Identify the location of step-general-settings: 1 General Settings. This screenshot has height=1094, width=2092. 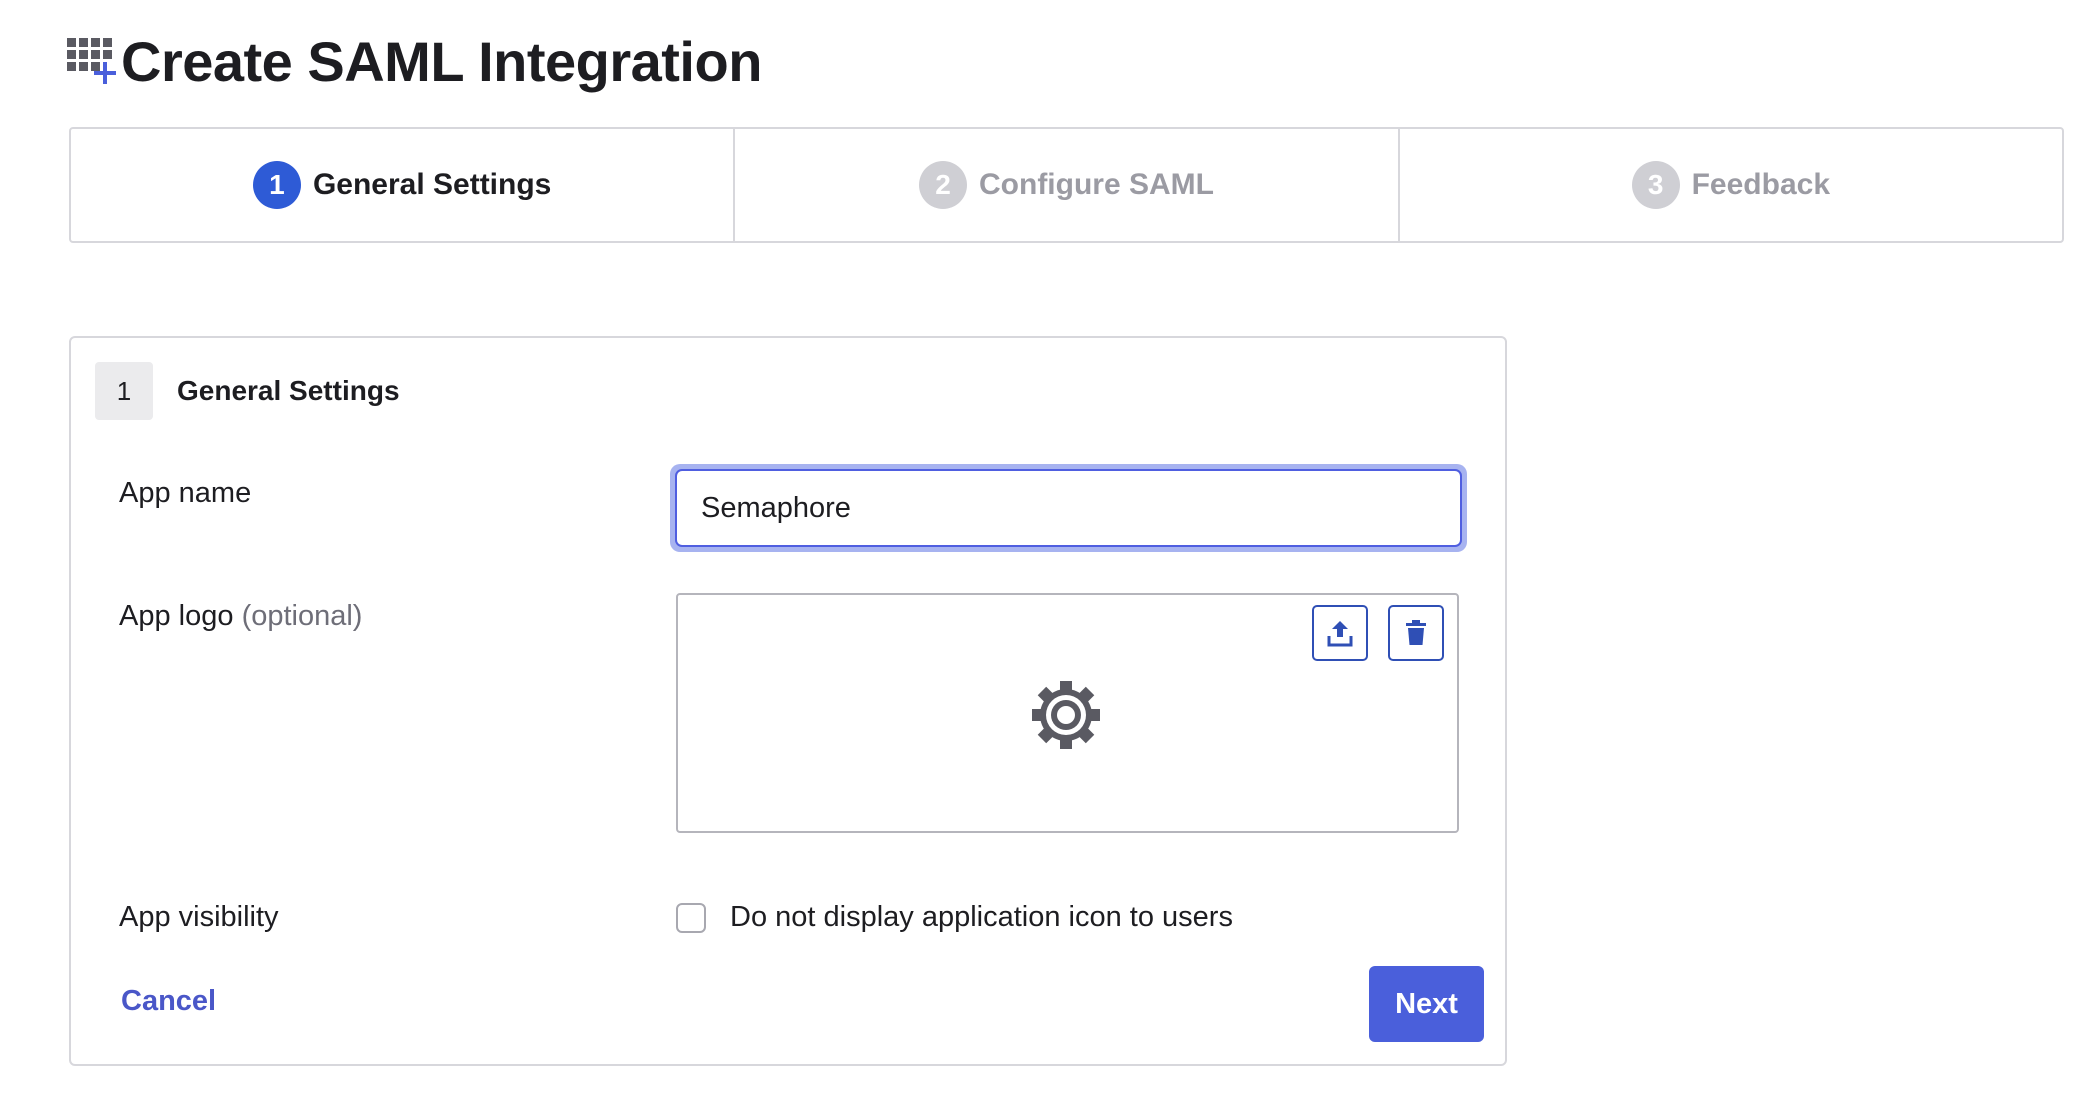
(402, 185).